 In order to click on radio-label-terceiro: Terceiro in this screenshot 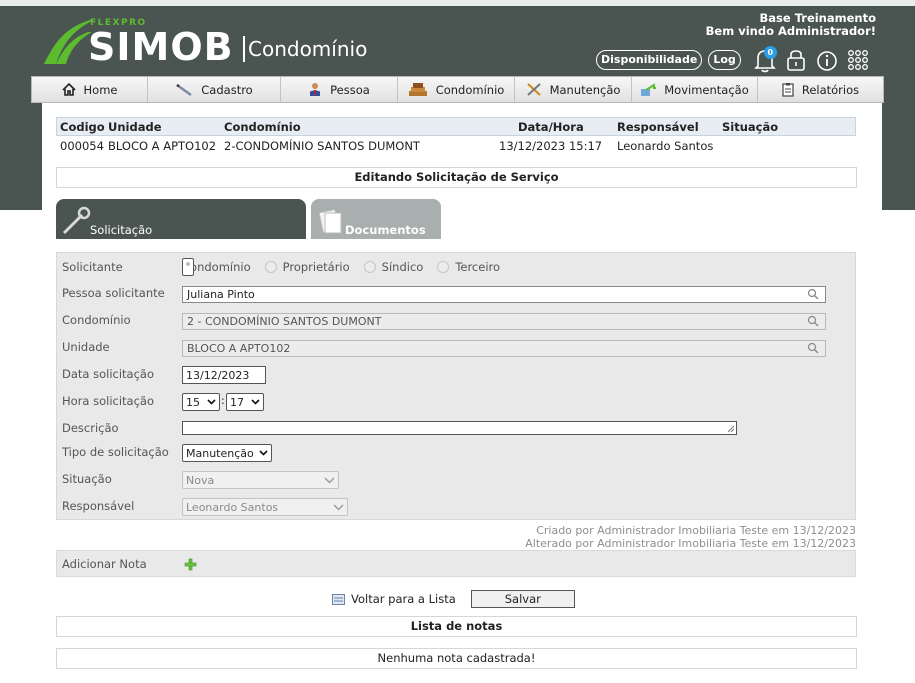, I will do `click(478, 267)`.